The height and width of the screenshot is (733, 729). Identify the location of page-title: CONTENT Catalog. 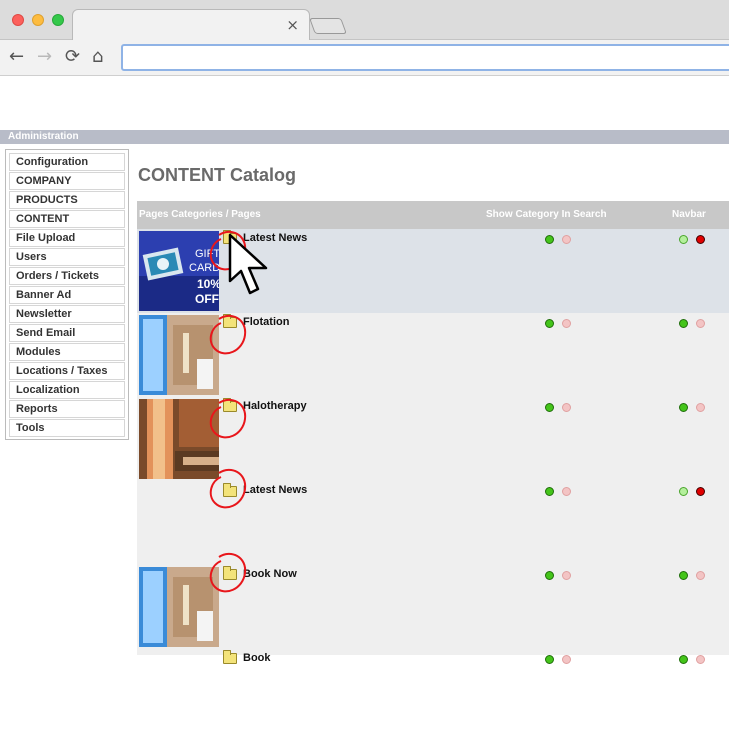
(217, 175).